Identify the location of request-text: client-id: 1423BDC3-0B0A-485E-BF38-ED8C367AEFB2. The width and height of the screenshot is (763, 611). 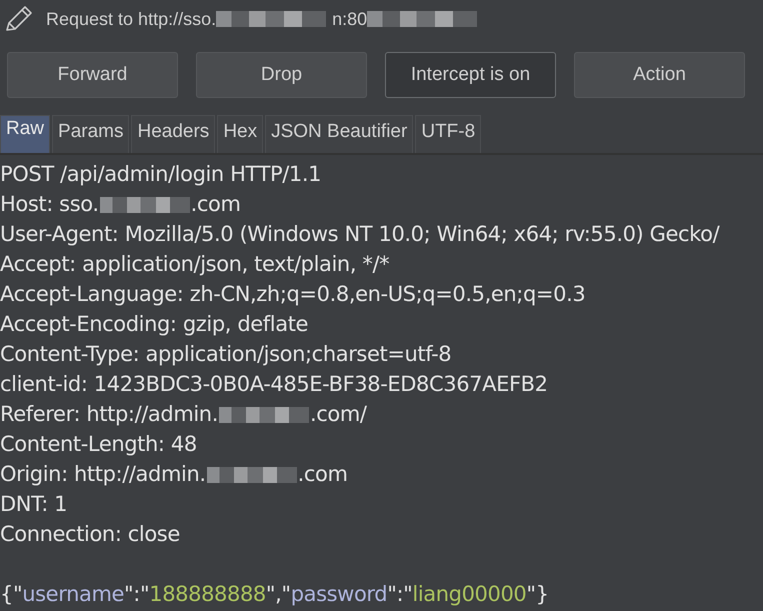
(274, 384).